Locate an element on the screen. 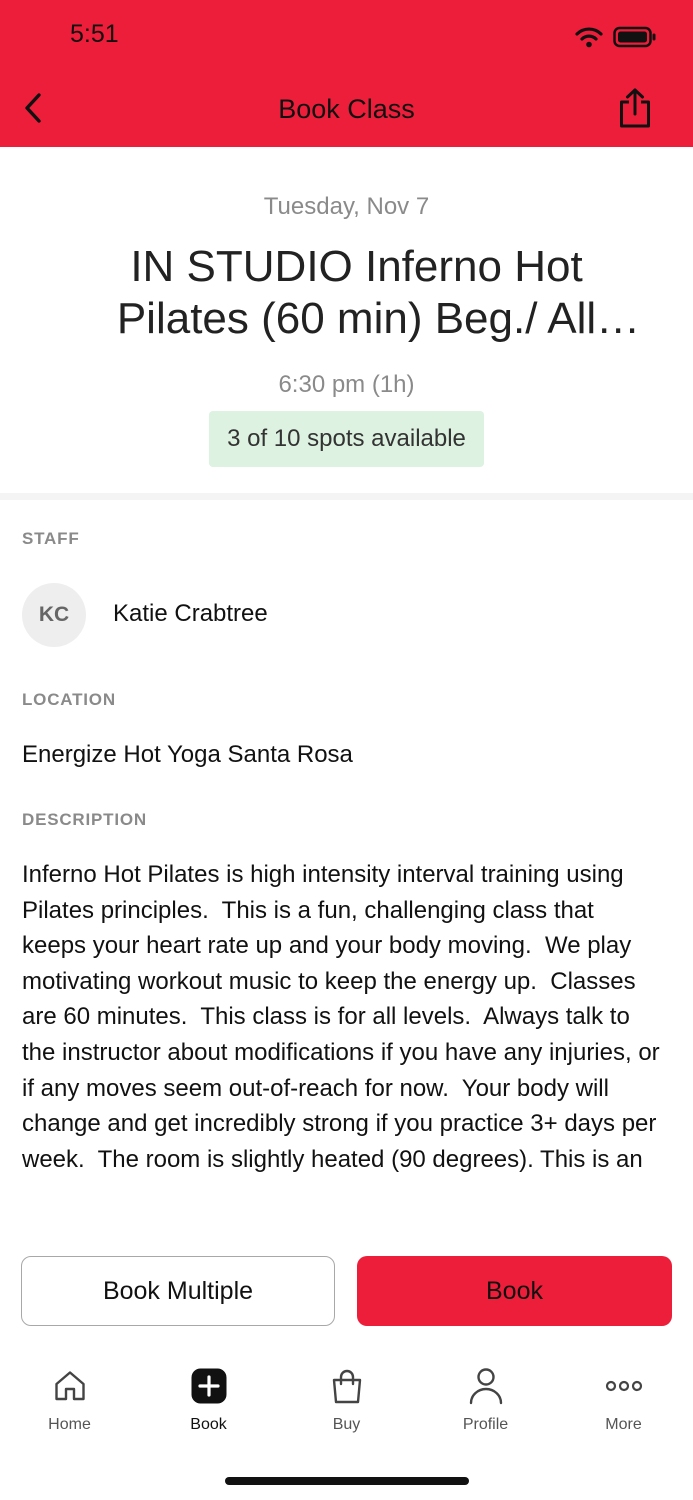 The width and height of the screenshot is (693, 1500). tab-more: More is located at coordinates (623, 1405).